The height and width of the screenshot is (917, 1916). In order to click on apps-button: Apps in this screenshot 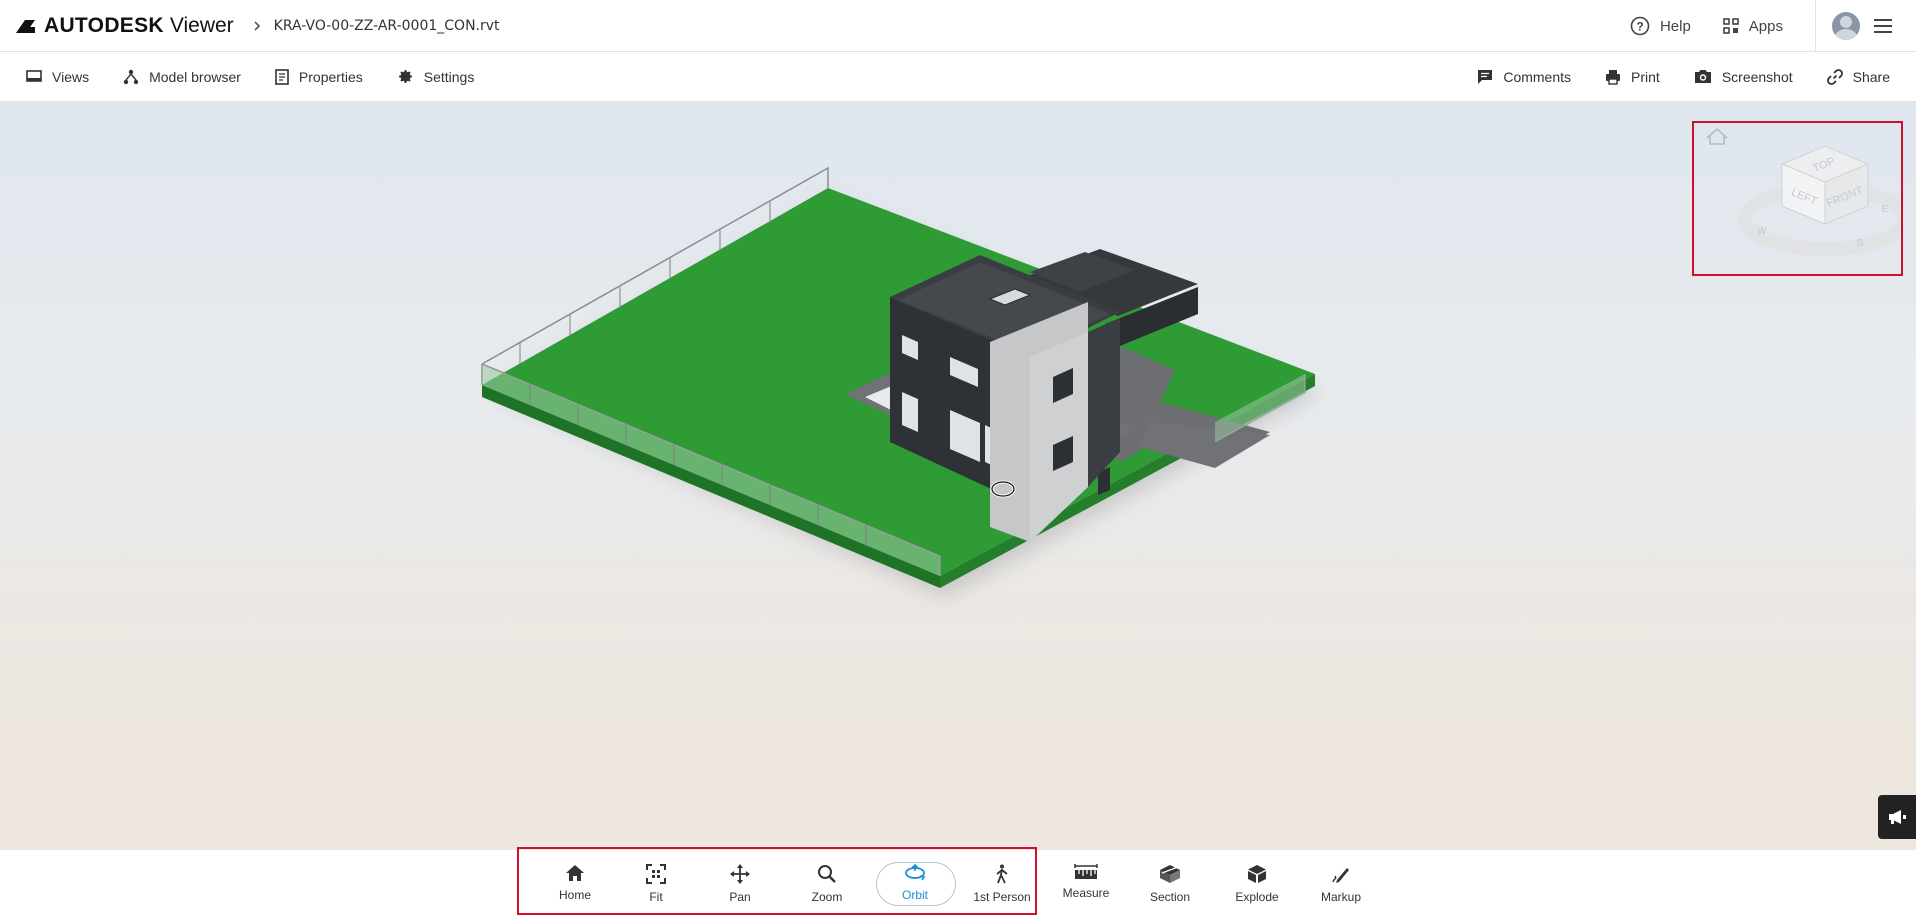, I will do `click(1752, 26)`.